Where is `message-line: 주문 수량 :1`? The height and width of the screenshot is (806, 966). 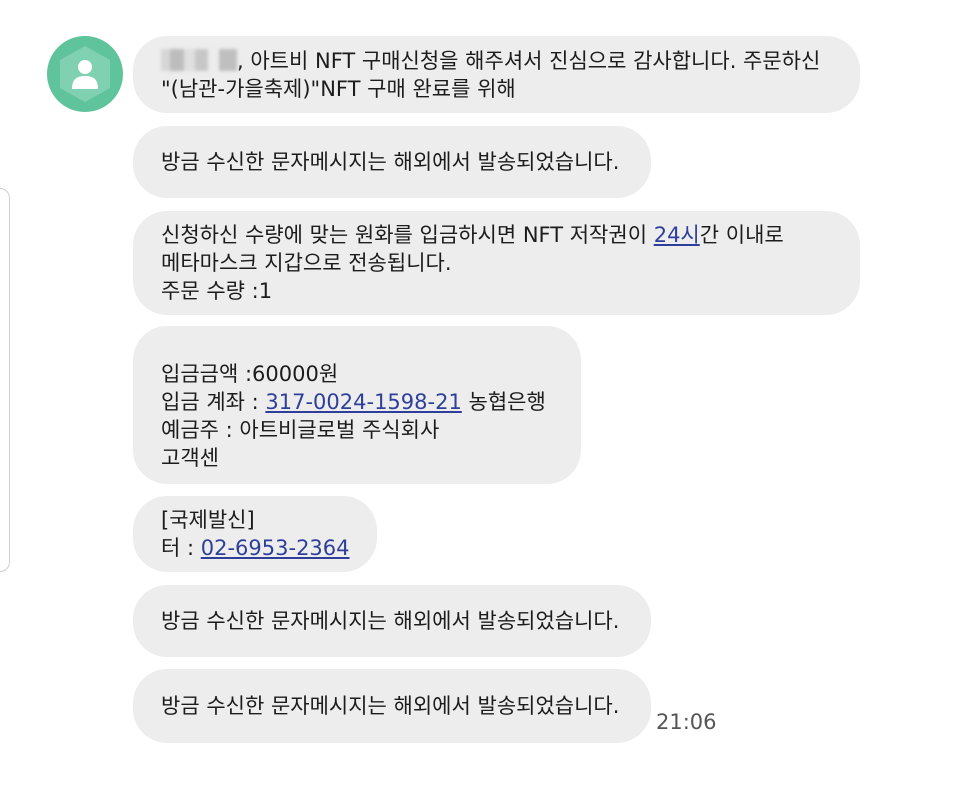 message-line: 주문 수량 :1 is located at coordinates (217, 291).